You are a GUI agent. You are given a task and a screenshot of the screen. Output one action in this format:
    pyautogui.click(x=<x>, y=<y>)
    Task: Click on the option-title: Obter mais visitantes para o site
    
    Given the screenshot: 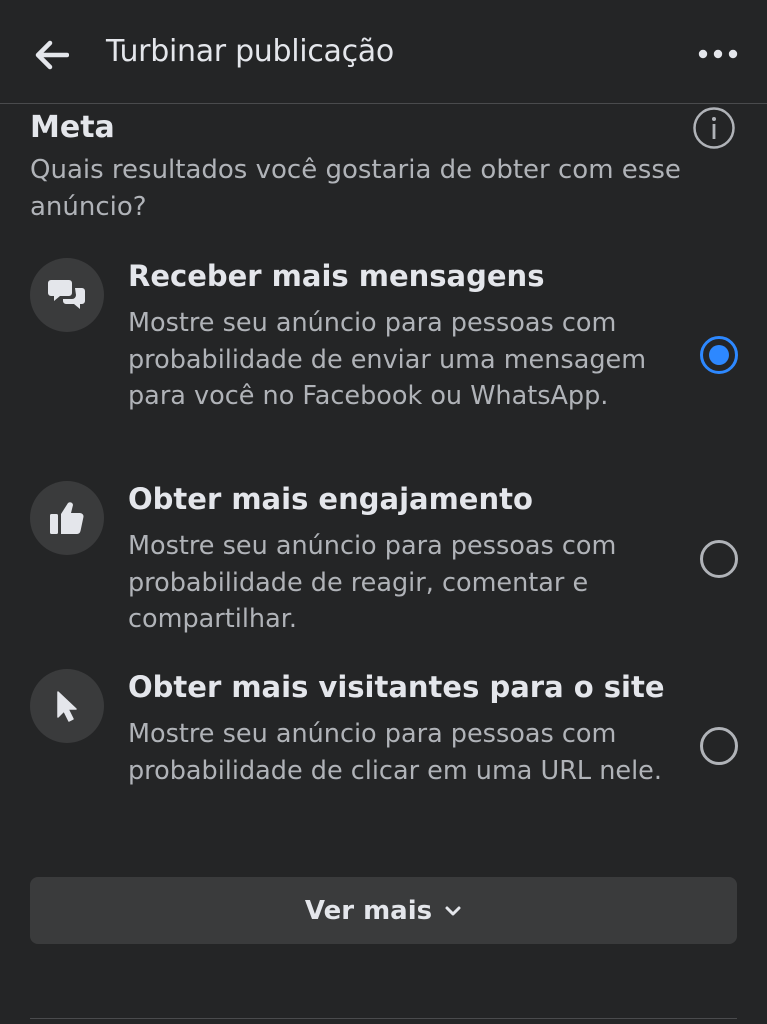 What is the action you would take?
    pyautogui.click(x=396, y=687)
    